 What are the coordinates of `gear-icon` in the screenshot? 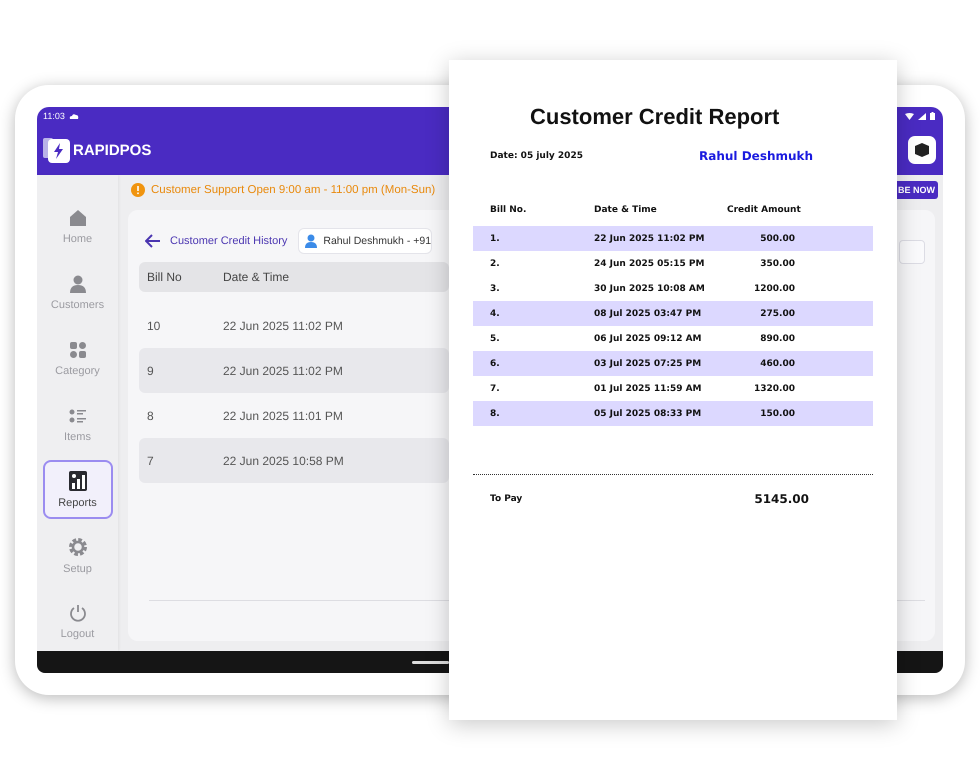 It's located at (77, 547).